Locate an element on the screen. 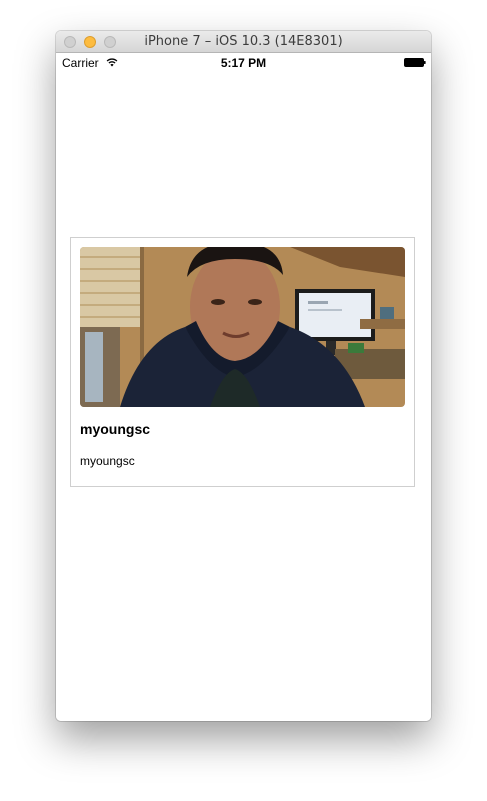 This screenshot has height=801, width=487. ios-status-bar: Carrier 5:17 PM is located at coordinates (243, 63).